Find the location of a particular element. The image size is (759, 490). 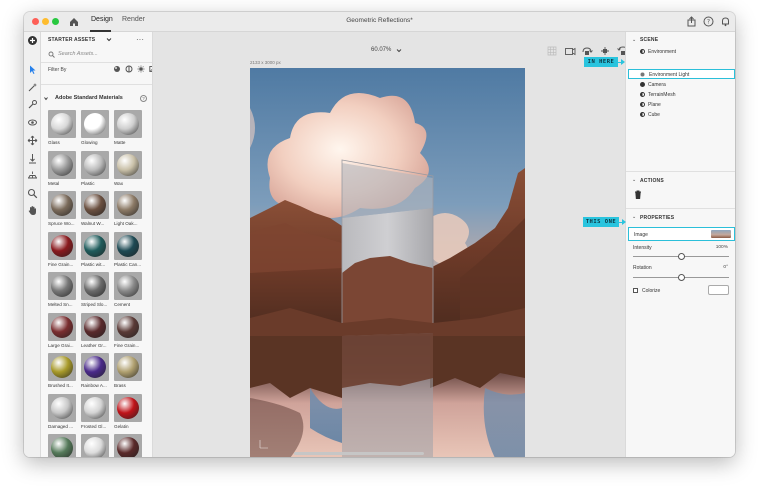

image-property-row: Image is located at coordinates (681, 234).